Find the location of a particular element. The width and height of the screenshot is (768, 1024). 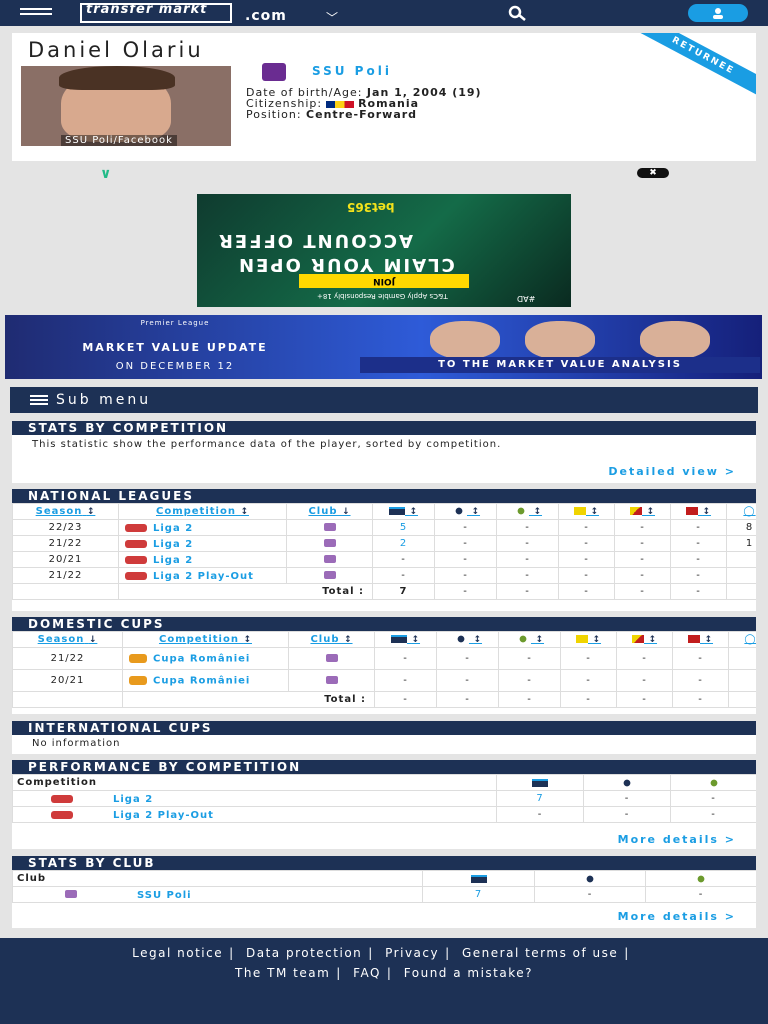

sub-menu-toggle: Sub menu is located at coordinates (384, 400).